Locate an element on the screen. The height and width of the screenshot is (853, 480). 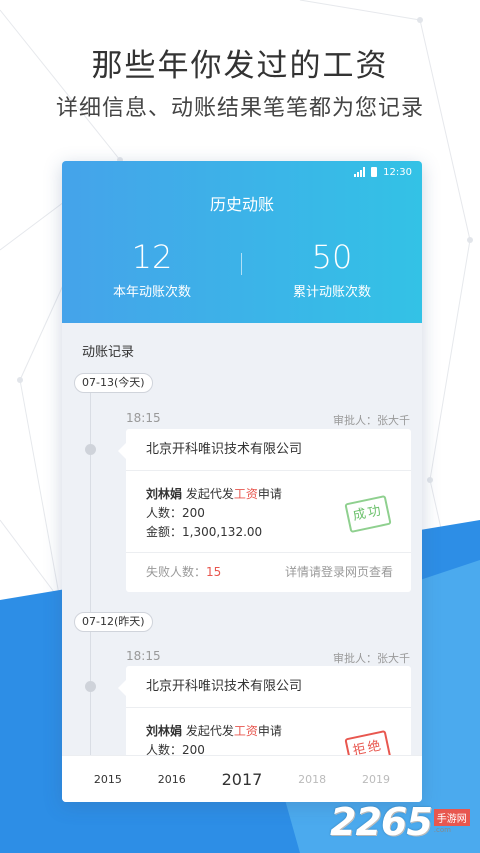
year-selector: 2015 2016 2017 2018 2019 is located at coordinates (242, 778).